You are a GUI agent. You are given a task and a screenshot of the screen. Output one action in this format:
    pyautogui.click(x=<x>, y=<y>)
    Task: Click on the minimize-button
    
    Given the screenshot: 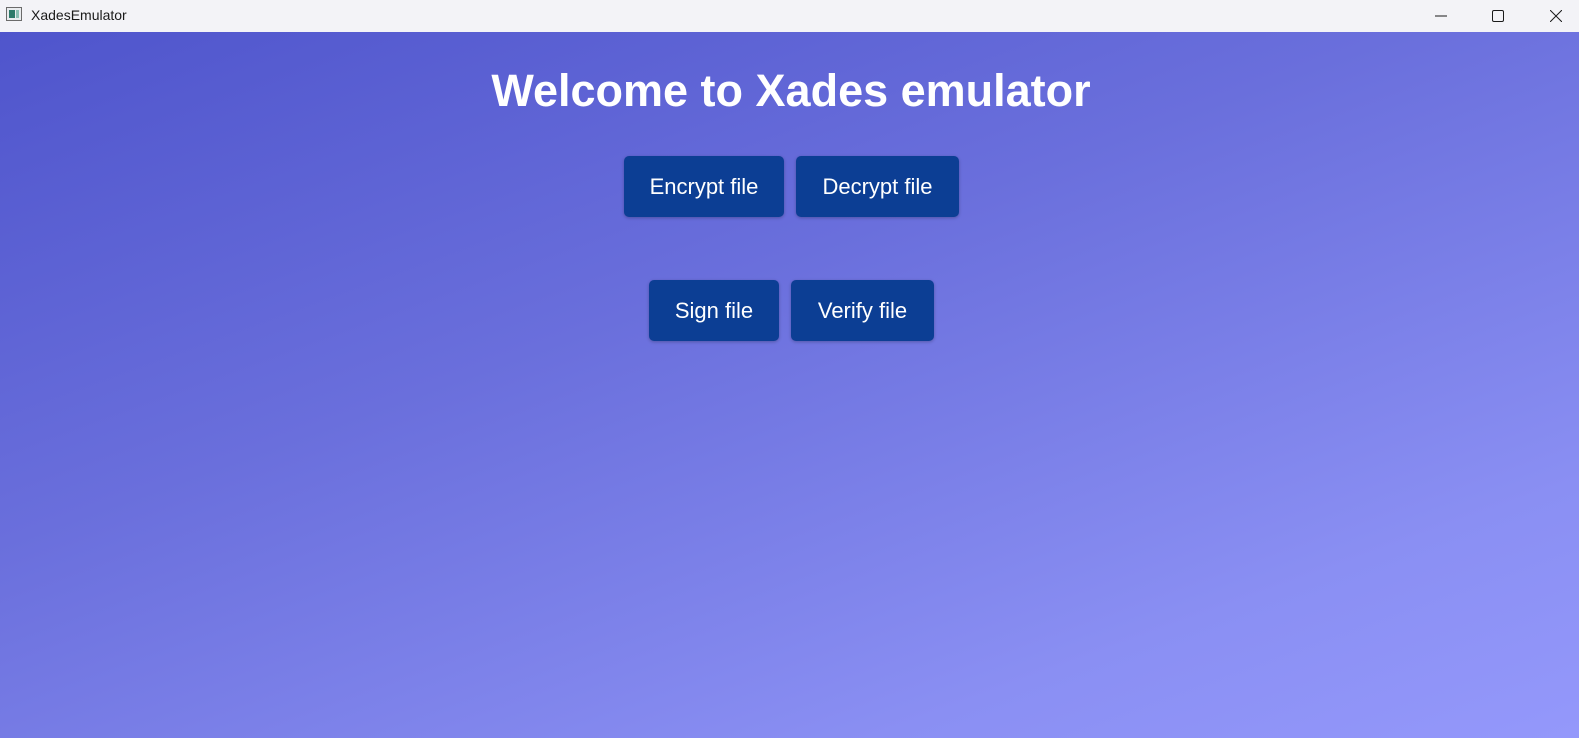 What is the action you would take?
    pyautogui.click(x=1441, y=16)
    